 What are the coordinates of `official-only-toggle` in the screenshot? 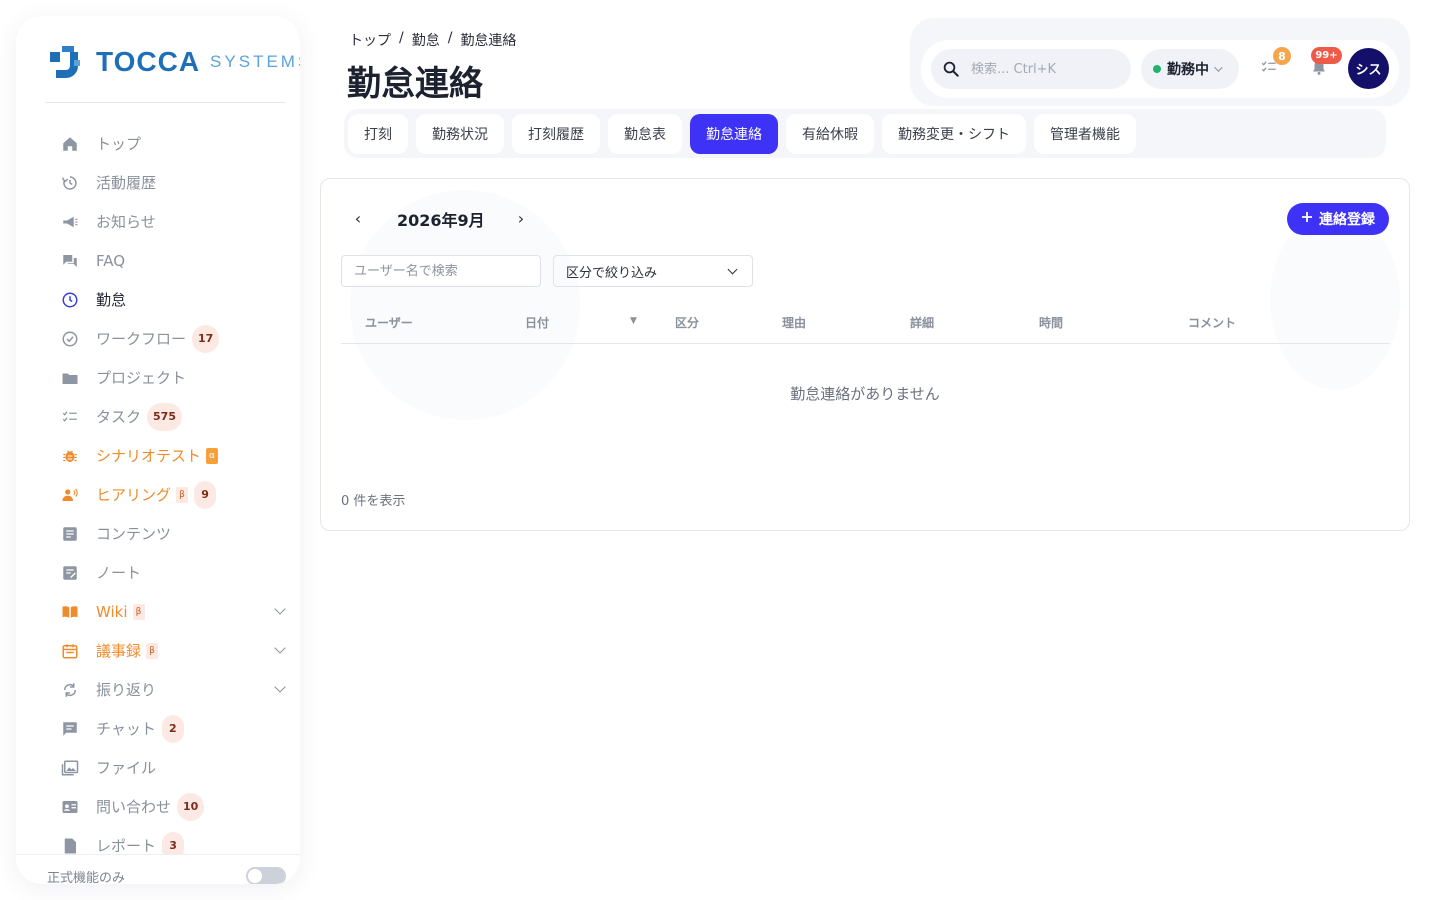 It's located at (266, 875).